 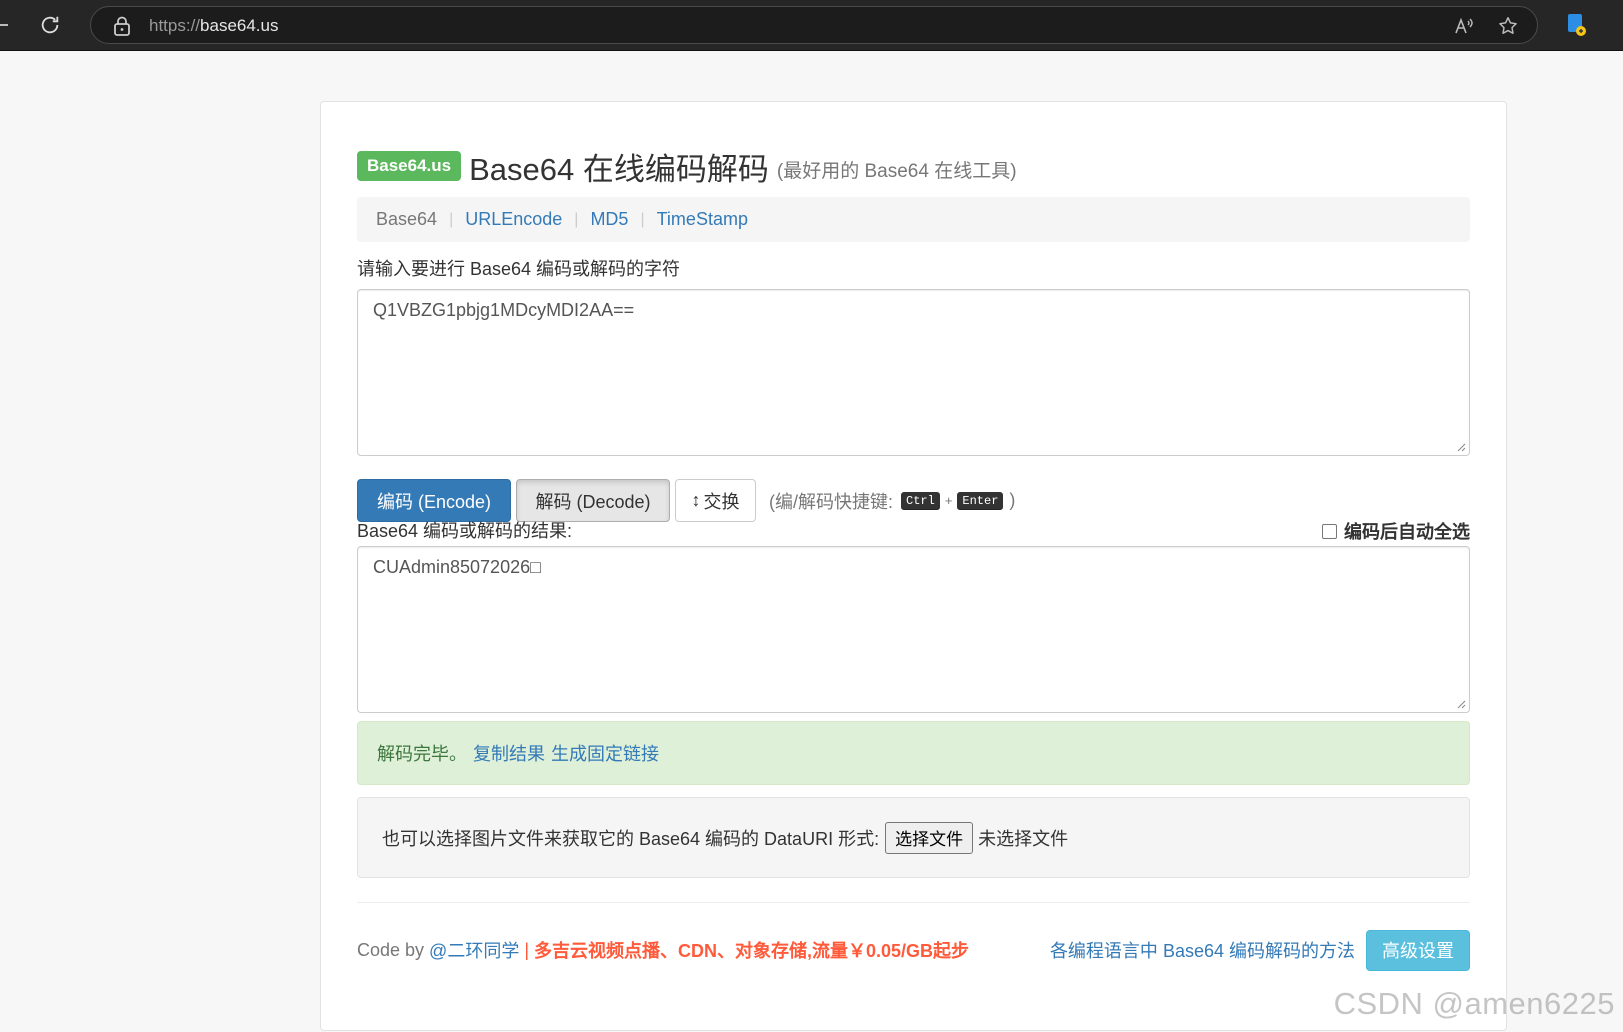 I want to click on nav-item-base64: Base64, so click(x=407, y=219).